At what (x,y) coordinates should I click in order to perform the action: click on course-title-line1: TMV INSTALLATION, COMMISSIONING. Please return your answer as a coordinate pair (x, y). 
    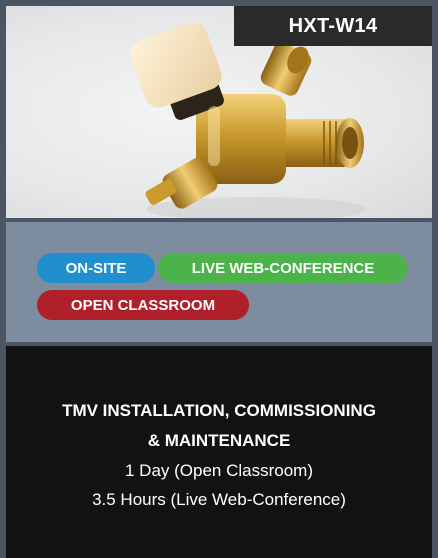
    Looking at the image, I should click on (219, 410).